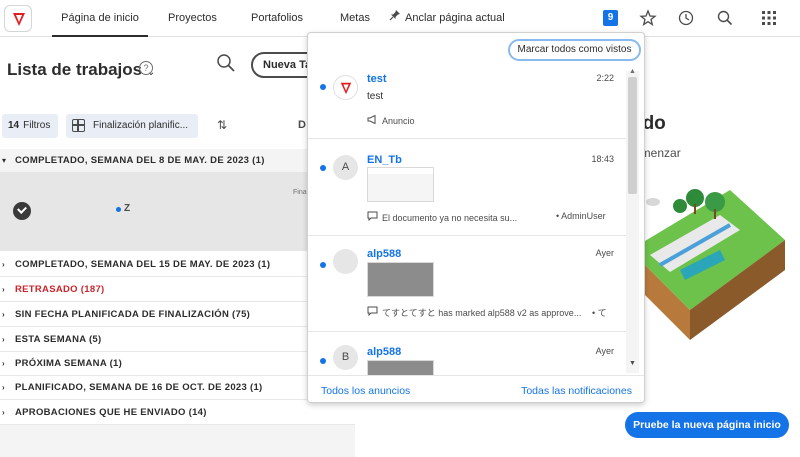 This screenshot has height=457, width=800. I want to click on help-icon: ?, so click(146, 68).